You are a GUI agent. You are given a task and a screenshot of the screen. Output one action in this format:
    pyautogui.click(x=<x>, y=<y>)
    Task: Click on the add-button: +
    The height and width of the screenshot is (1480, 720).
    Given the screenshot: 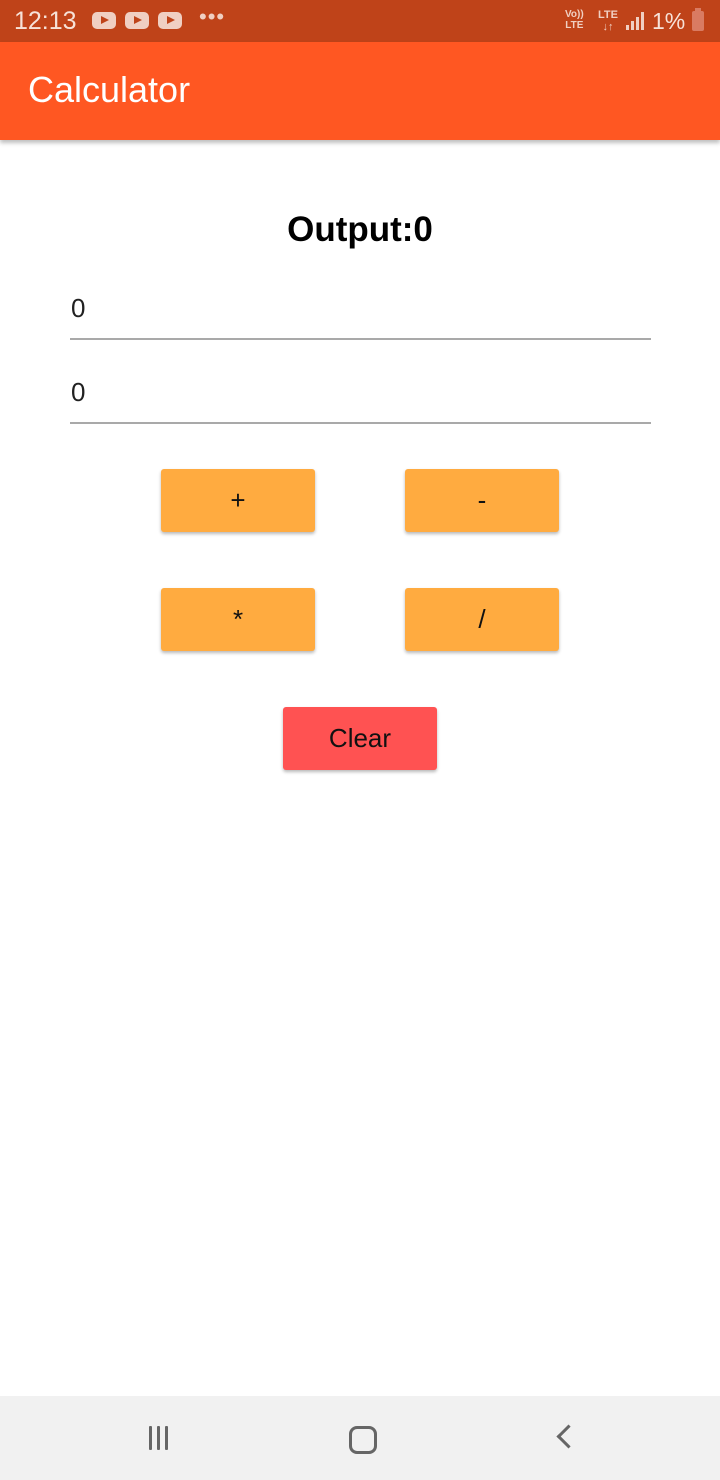 What is the action you would take?
    pyautogui.click(x=238, y=500)
    